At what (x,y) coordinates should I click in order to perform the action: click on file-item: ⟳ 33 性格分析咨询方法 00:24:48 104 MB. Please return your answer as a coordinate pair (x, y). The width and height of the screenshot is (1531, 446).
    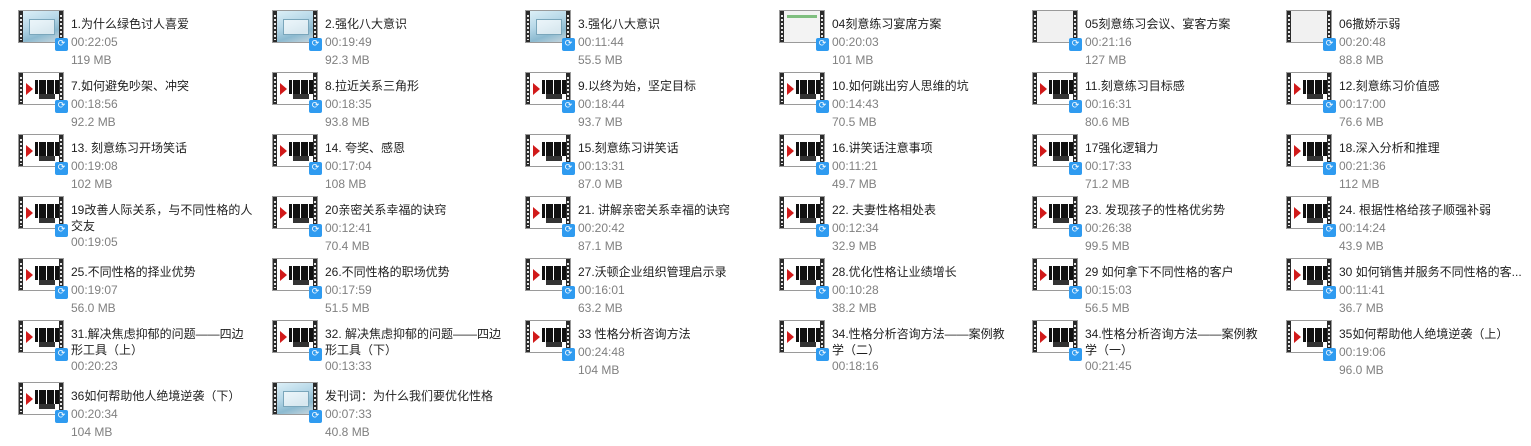
    Looking at the image, I should click on (633, 348).